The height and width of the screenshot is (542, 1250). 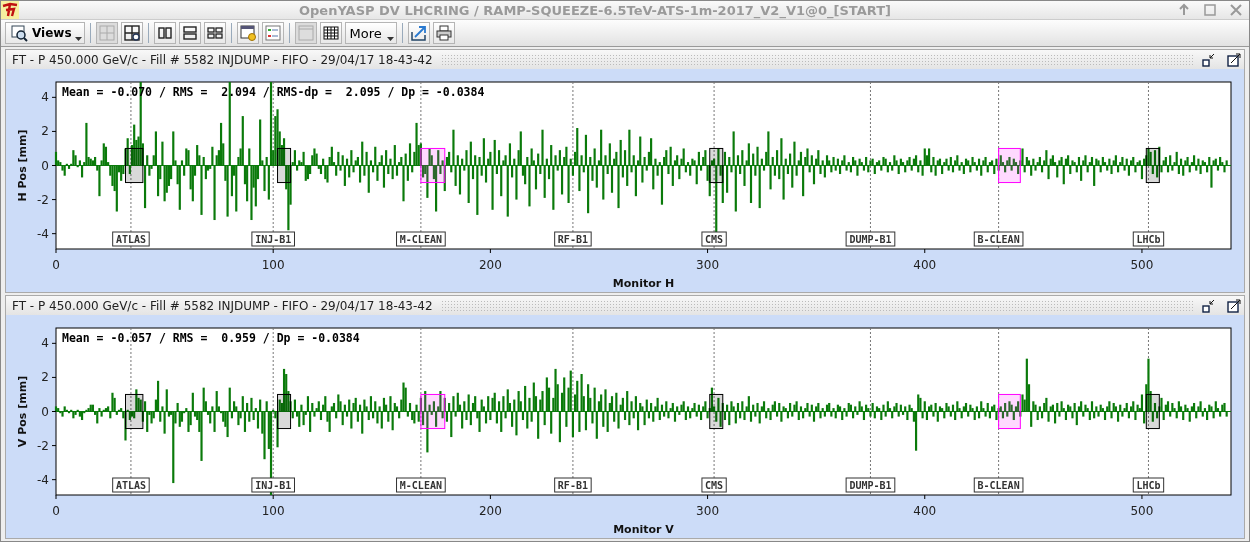 What do you see at coordinates (643, 529) in the screenshot?
I see `x-axis-label: Monitor V` at bounding box center [643, 529].